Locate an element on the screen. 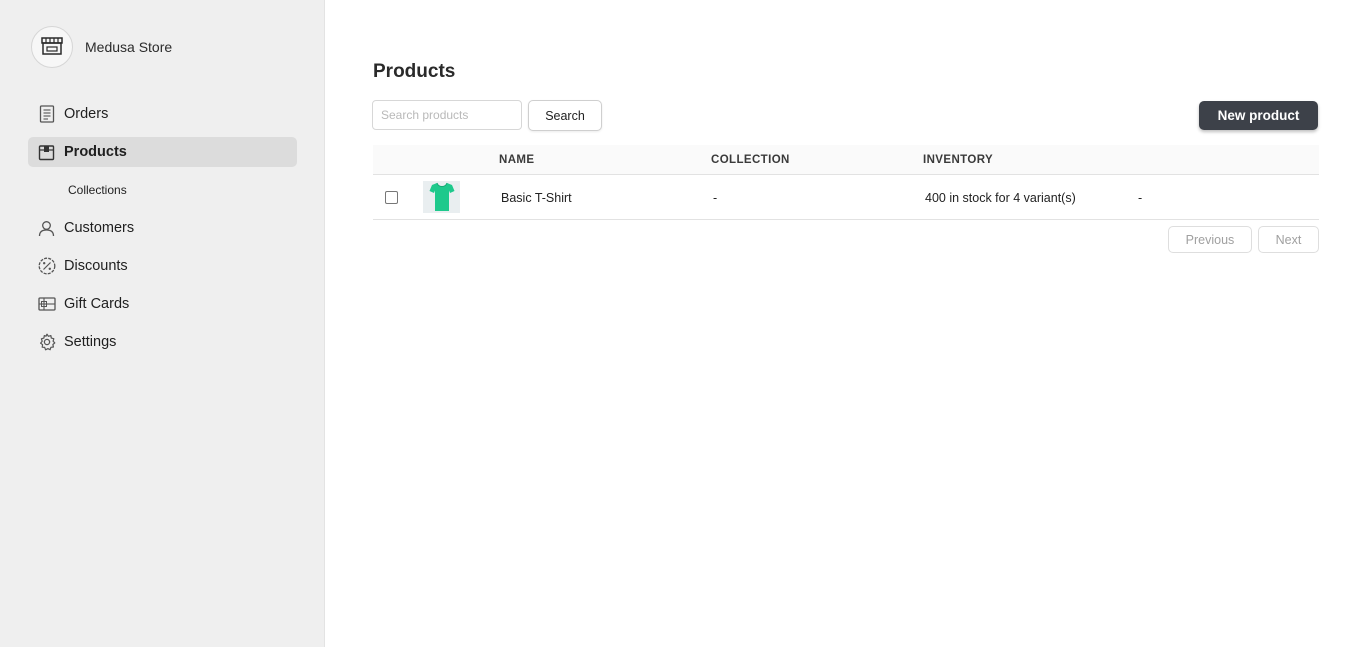 Image resolution: width=1364 pixels, height=647 pixels. product-name: Basic T-Shirt is located at coordinates (536, 198).